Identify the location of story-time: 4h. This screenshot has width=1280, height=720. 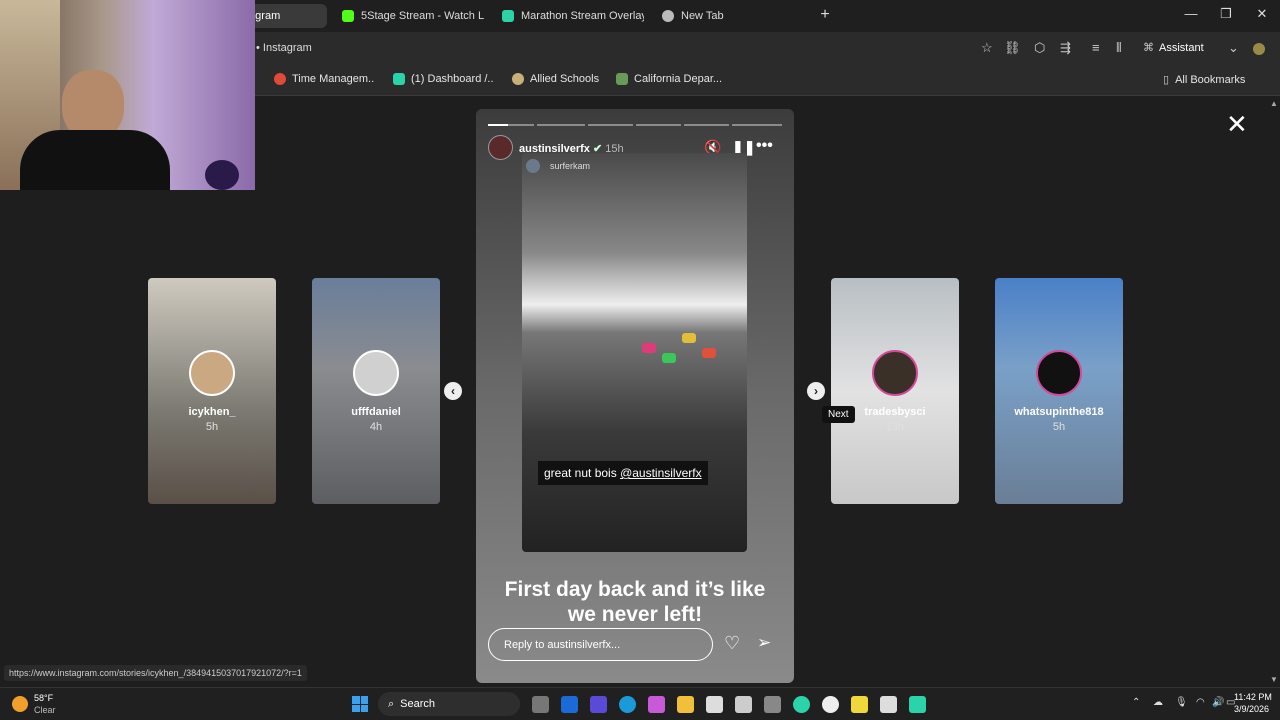
(376, 427).